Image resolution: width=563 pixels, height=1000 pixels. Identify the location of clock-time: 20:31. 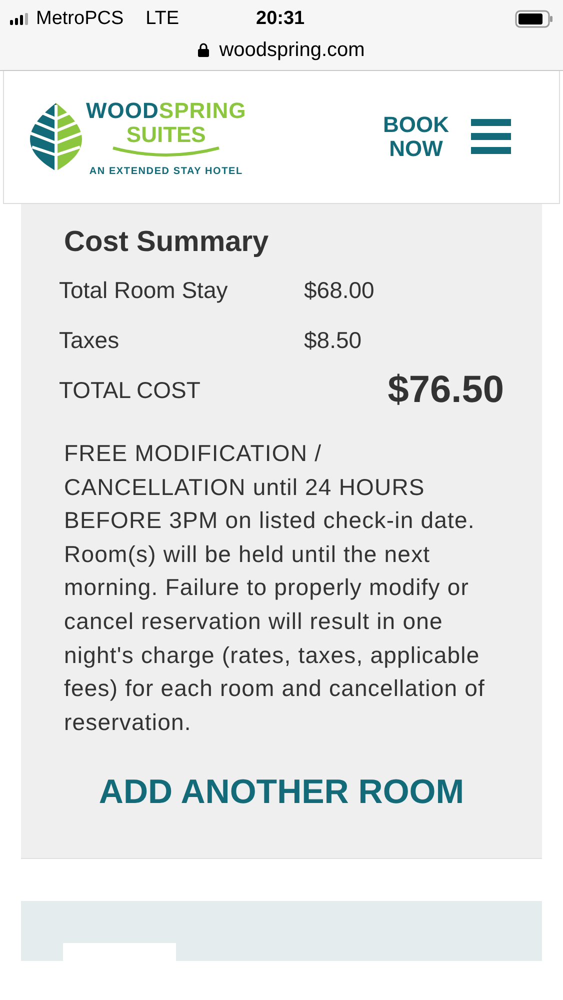
(280, 19).